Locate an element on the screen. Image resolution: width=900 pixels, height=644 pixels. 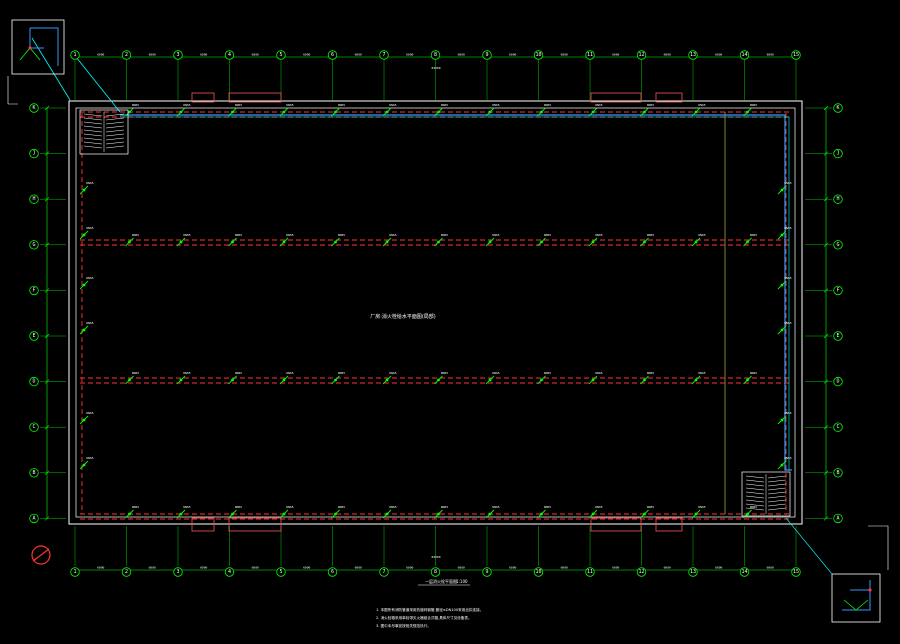
axis-label: B is located at coordinates (33, 473).